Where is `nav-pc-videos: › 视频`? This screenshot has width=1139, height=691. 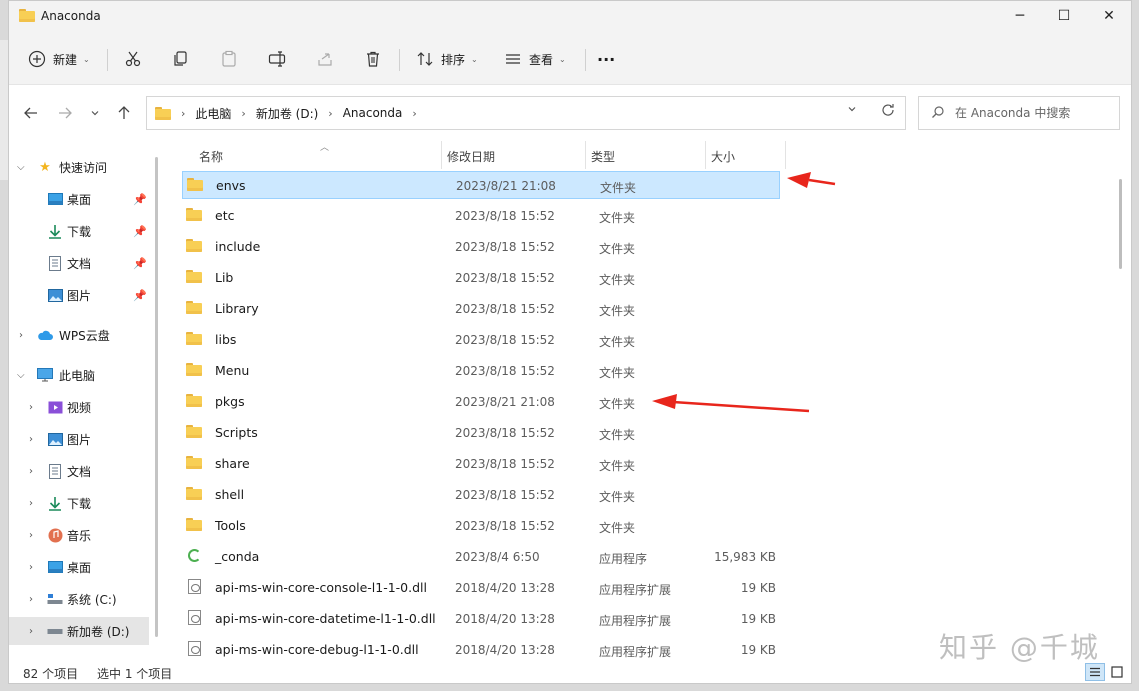 nav-pc-videos: › 视频 is located at coordinates (79, 407).